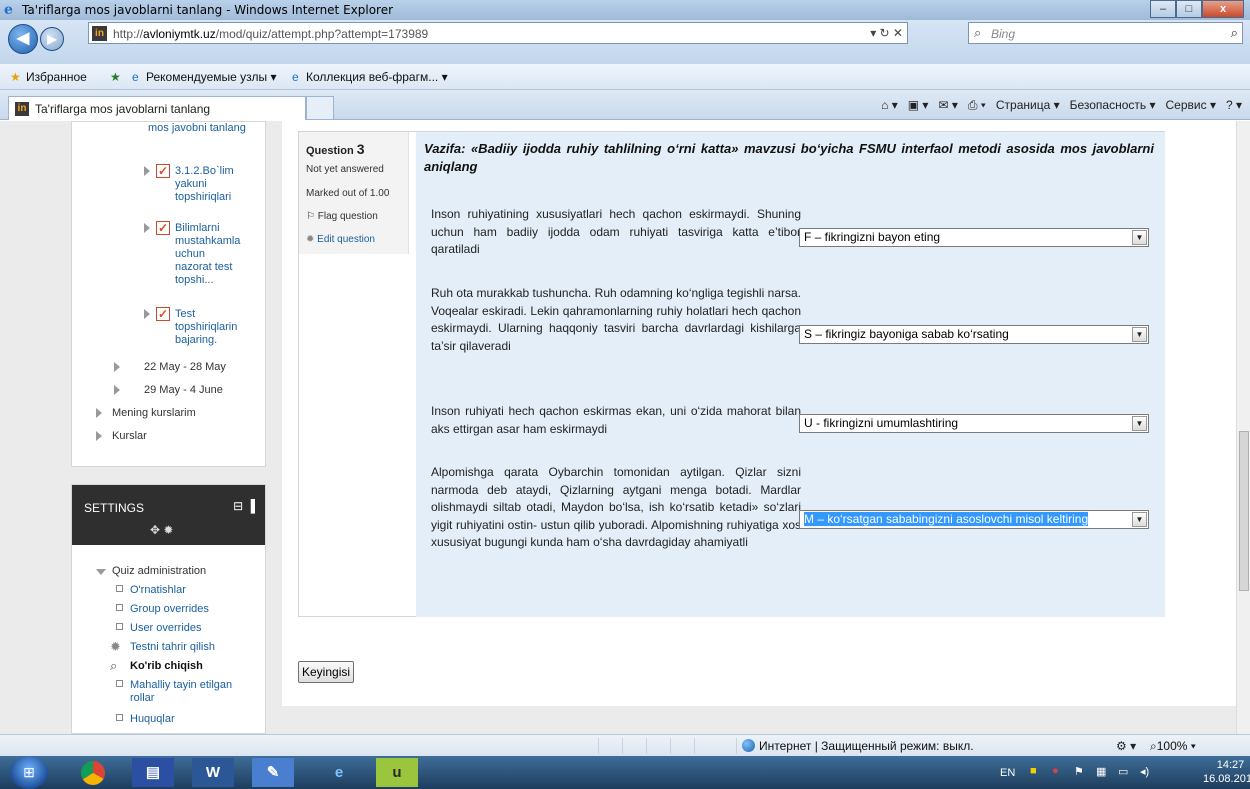  Describe the element at coordinates (348, 193) in the screenshot. I see `question-mark: Marked out of 1.00` at that location.